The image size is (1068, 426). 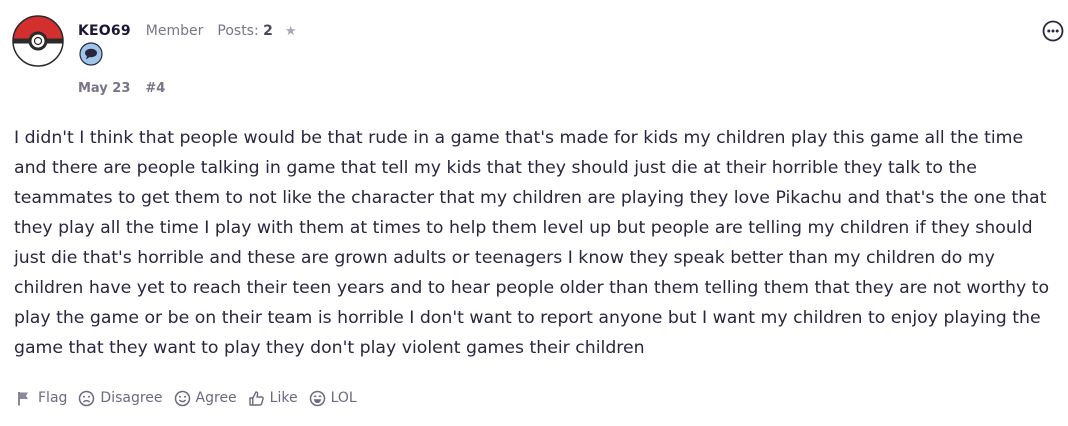 What do you see at coordinates (256, 398) in the screenshot?
I see `thumbs-up-icon` at bounding box center [256, 398].